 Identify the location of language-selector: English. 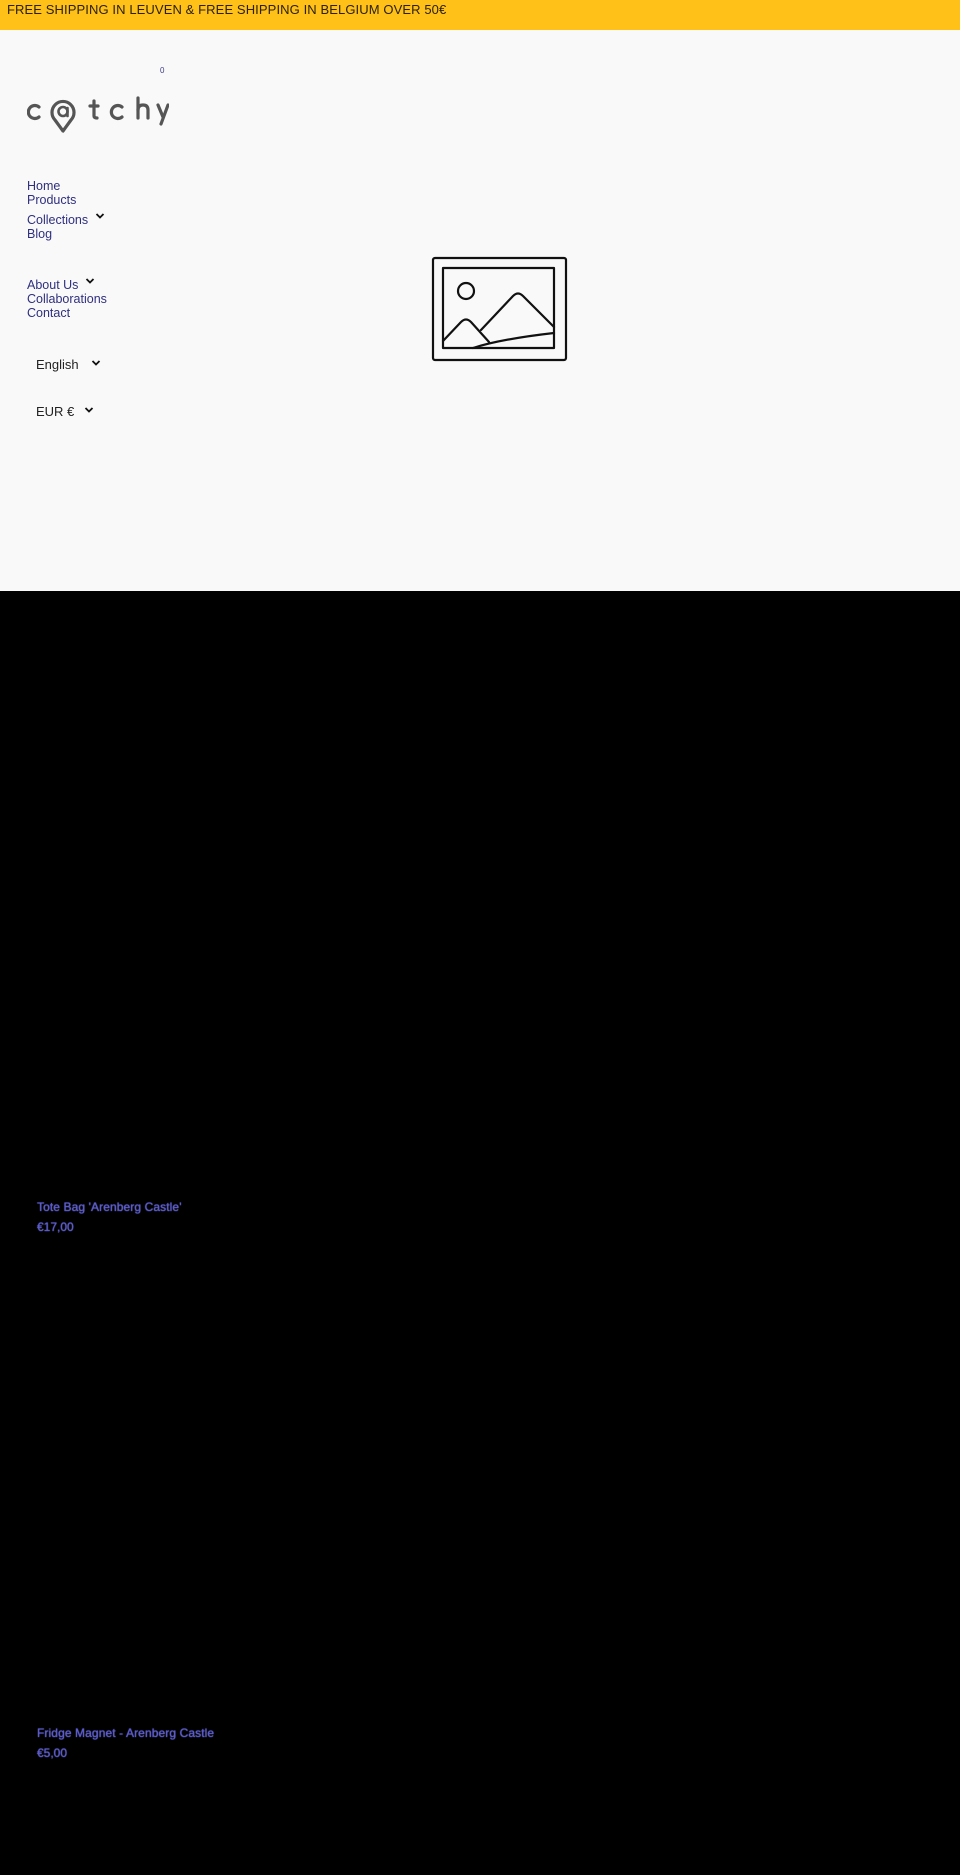
(68, 364).